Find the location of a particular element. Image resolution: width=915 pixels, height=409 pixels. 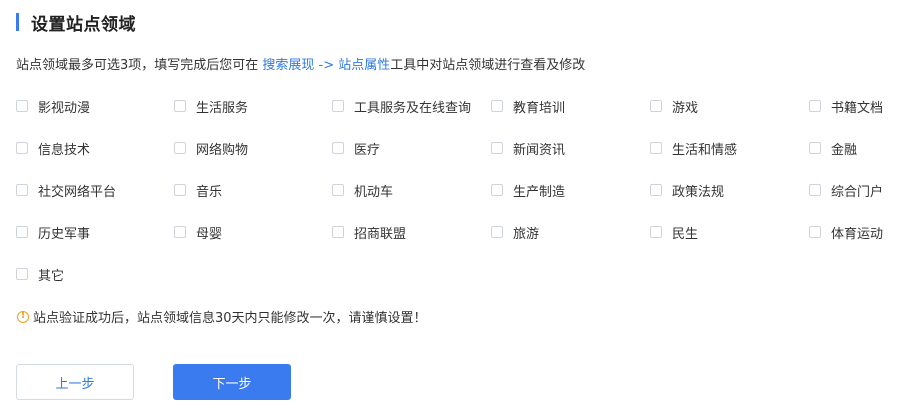

warning-text: 站点验证成功后，站点领域信息30天内只能修改一次，请谨慎设置！ is located at coordinates (230, 318).